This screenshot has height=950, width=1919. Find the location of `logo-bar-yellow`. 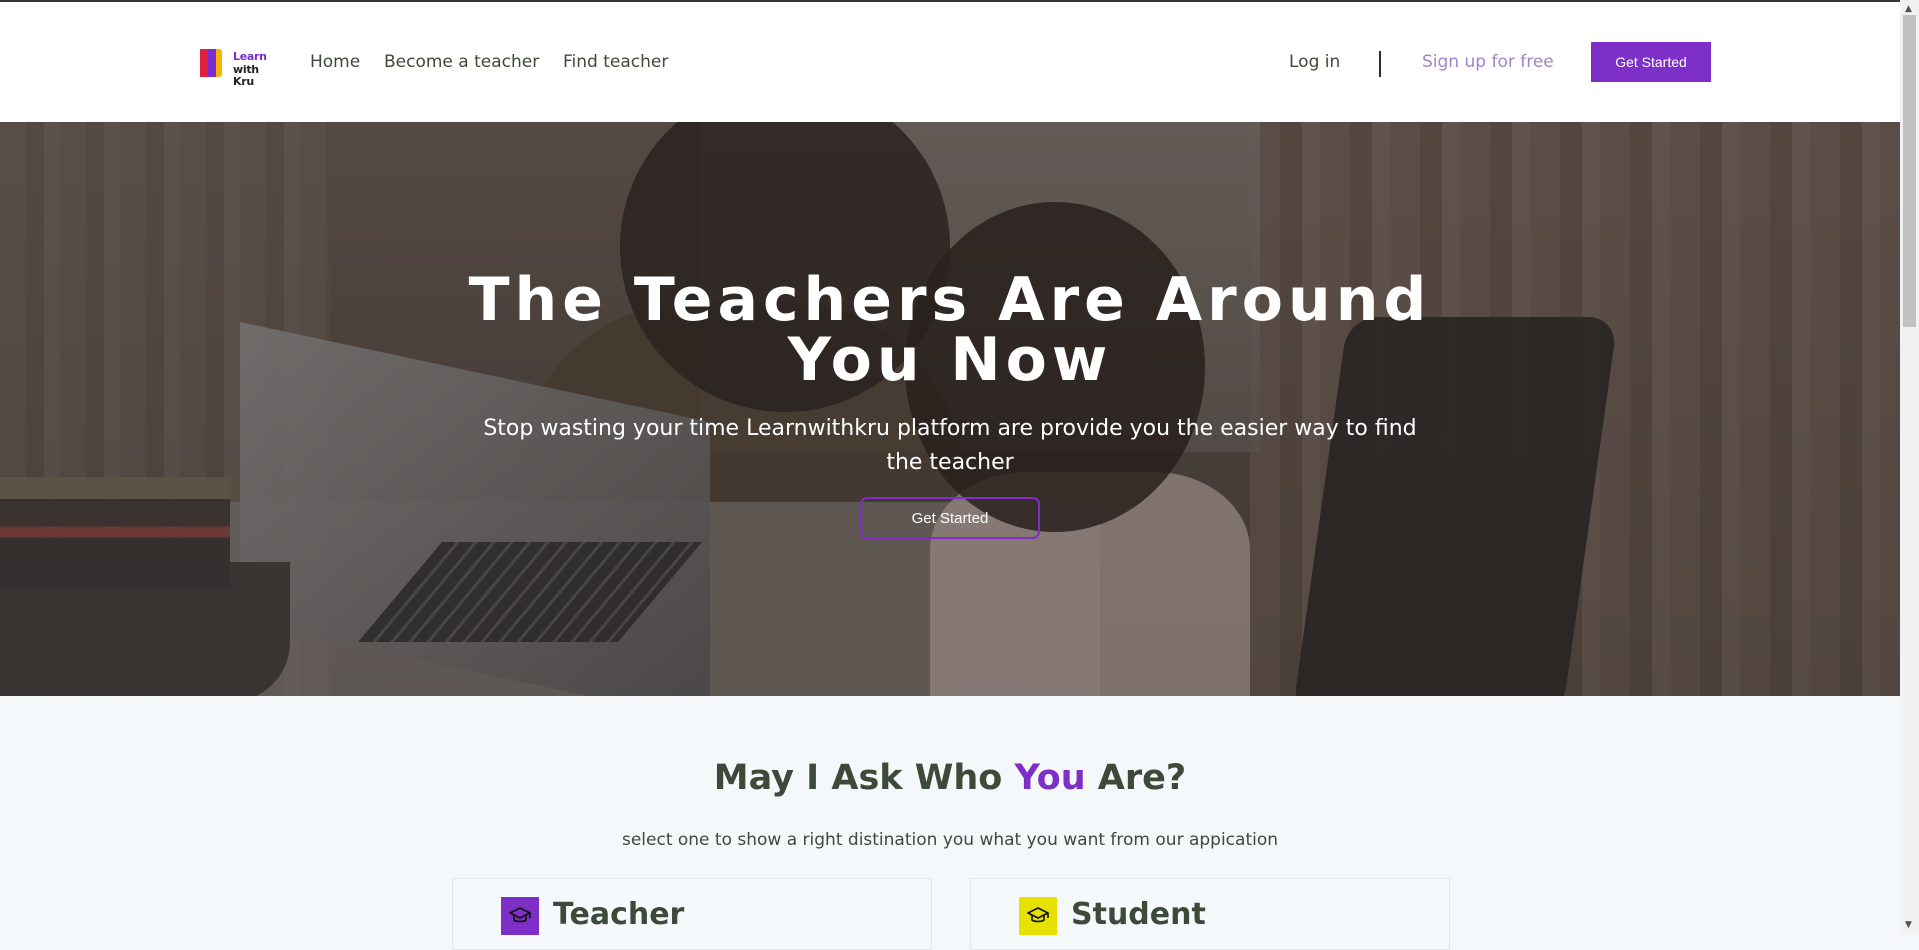

logo-bar-yellow is located at coordinates (219, 63).